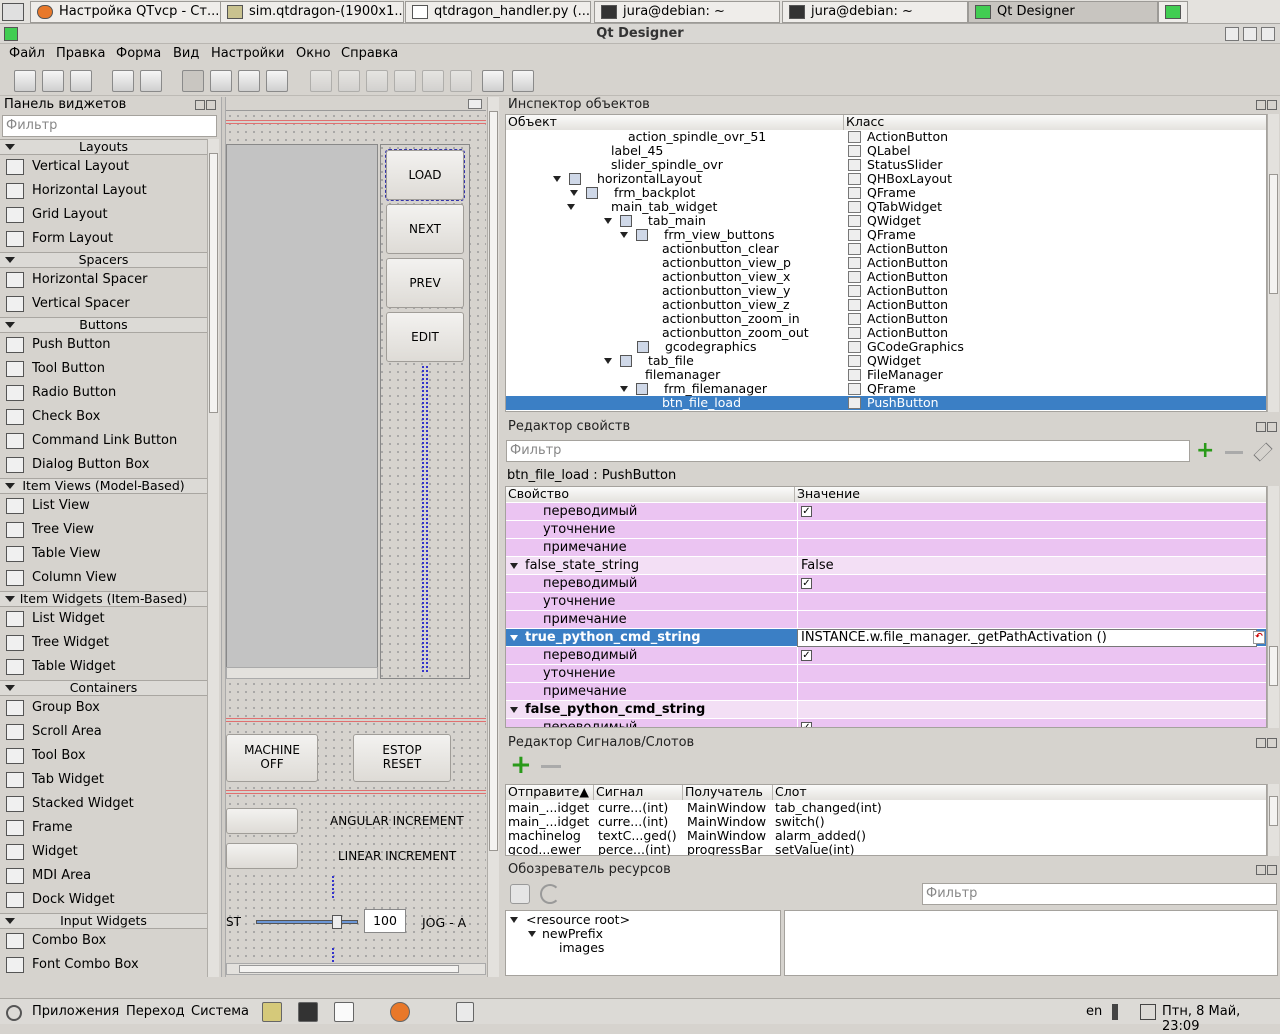 The image size is (1280, 1034). Describe the element at coordinates (886, 530) in the screenshot. I see `property-row: уточнение` at that location.